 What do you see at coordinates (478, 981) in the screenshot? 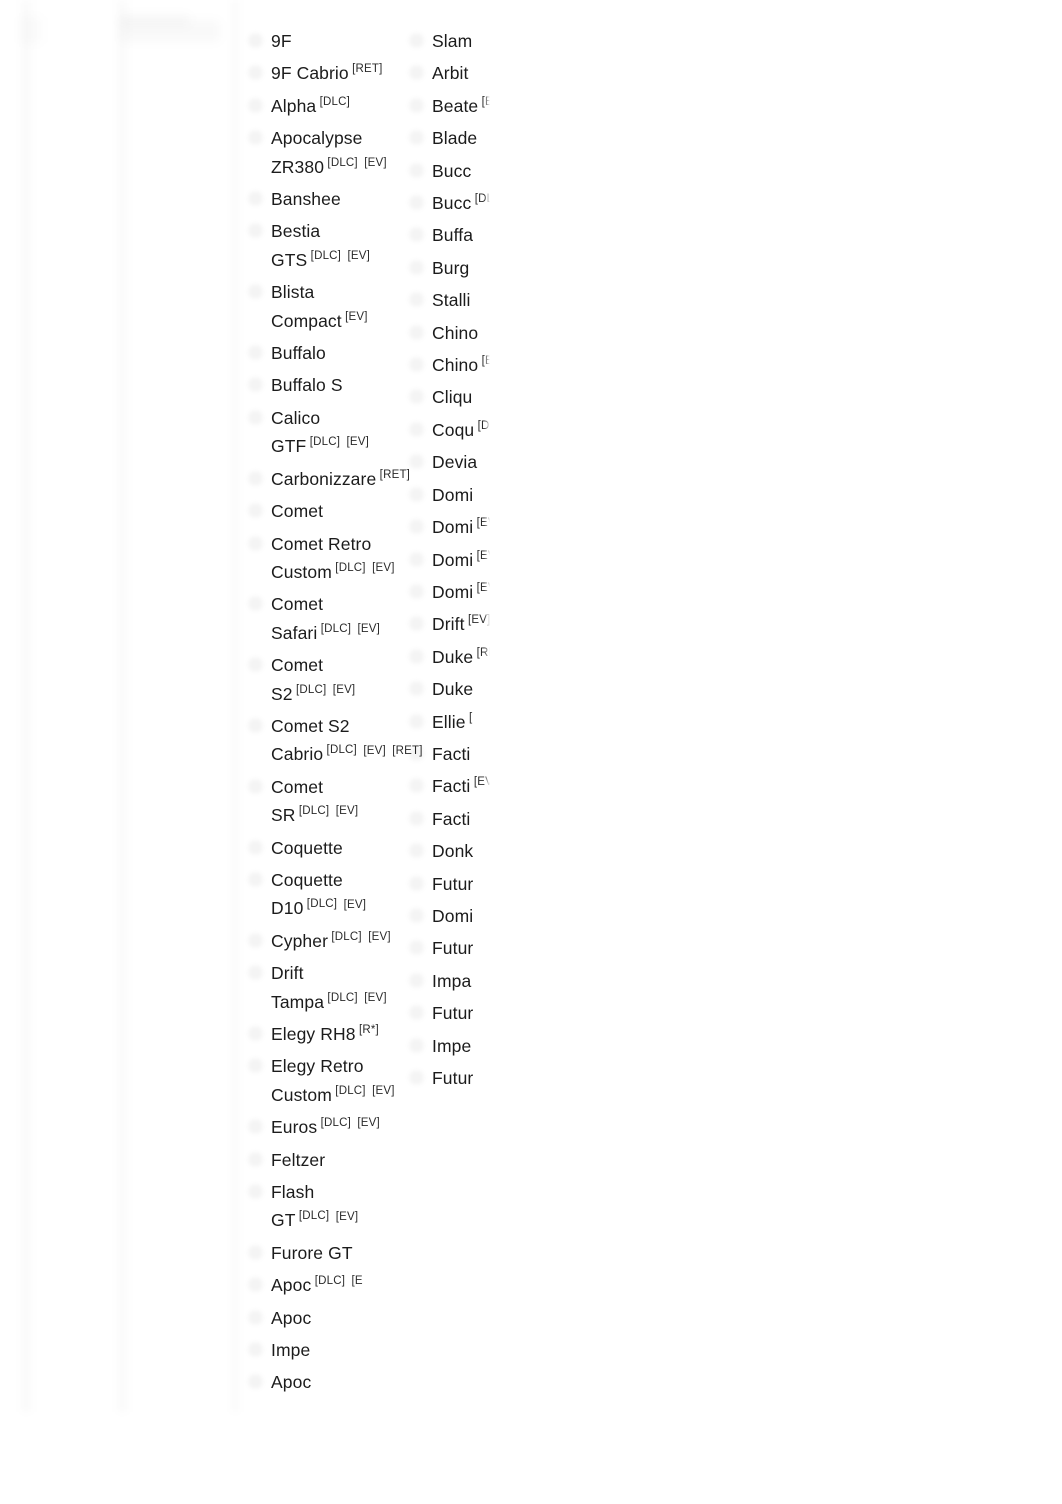
I see `list-item: Impa` at bounding box center [478, 981].